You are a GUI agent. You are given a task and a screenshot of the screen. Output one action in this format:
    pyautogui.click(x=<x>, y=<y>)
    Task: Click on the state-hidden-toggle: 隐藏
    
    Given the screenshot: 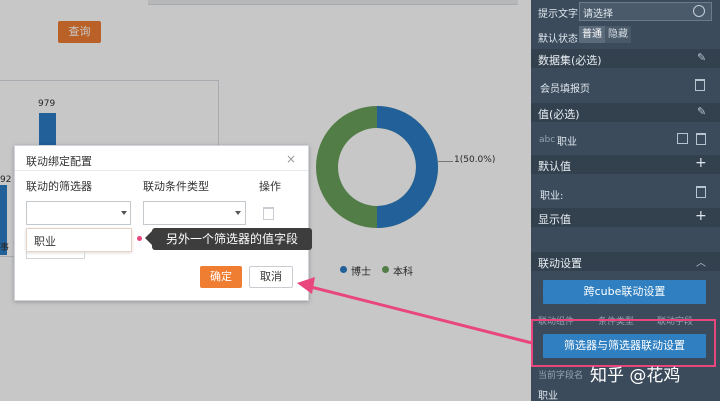 What is the action you would take?
    pyautogui.click(x=618, y=34)
    